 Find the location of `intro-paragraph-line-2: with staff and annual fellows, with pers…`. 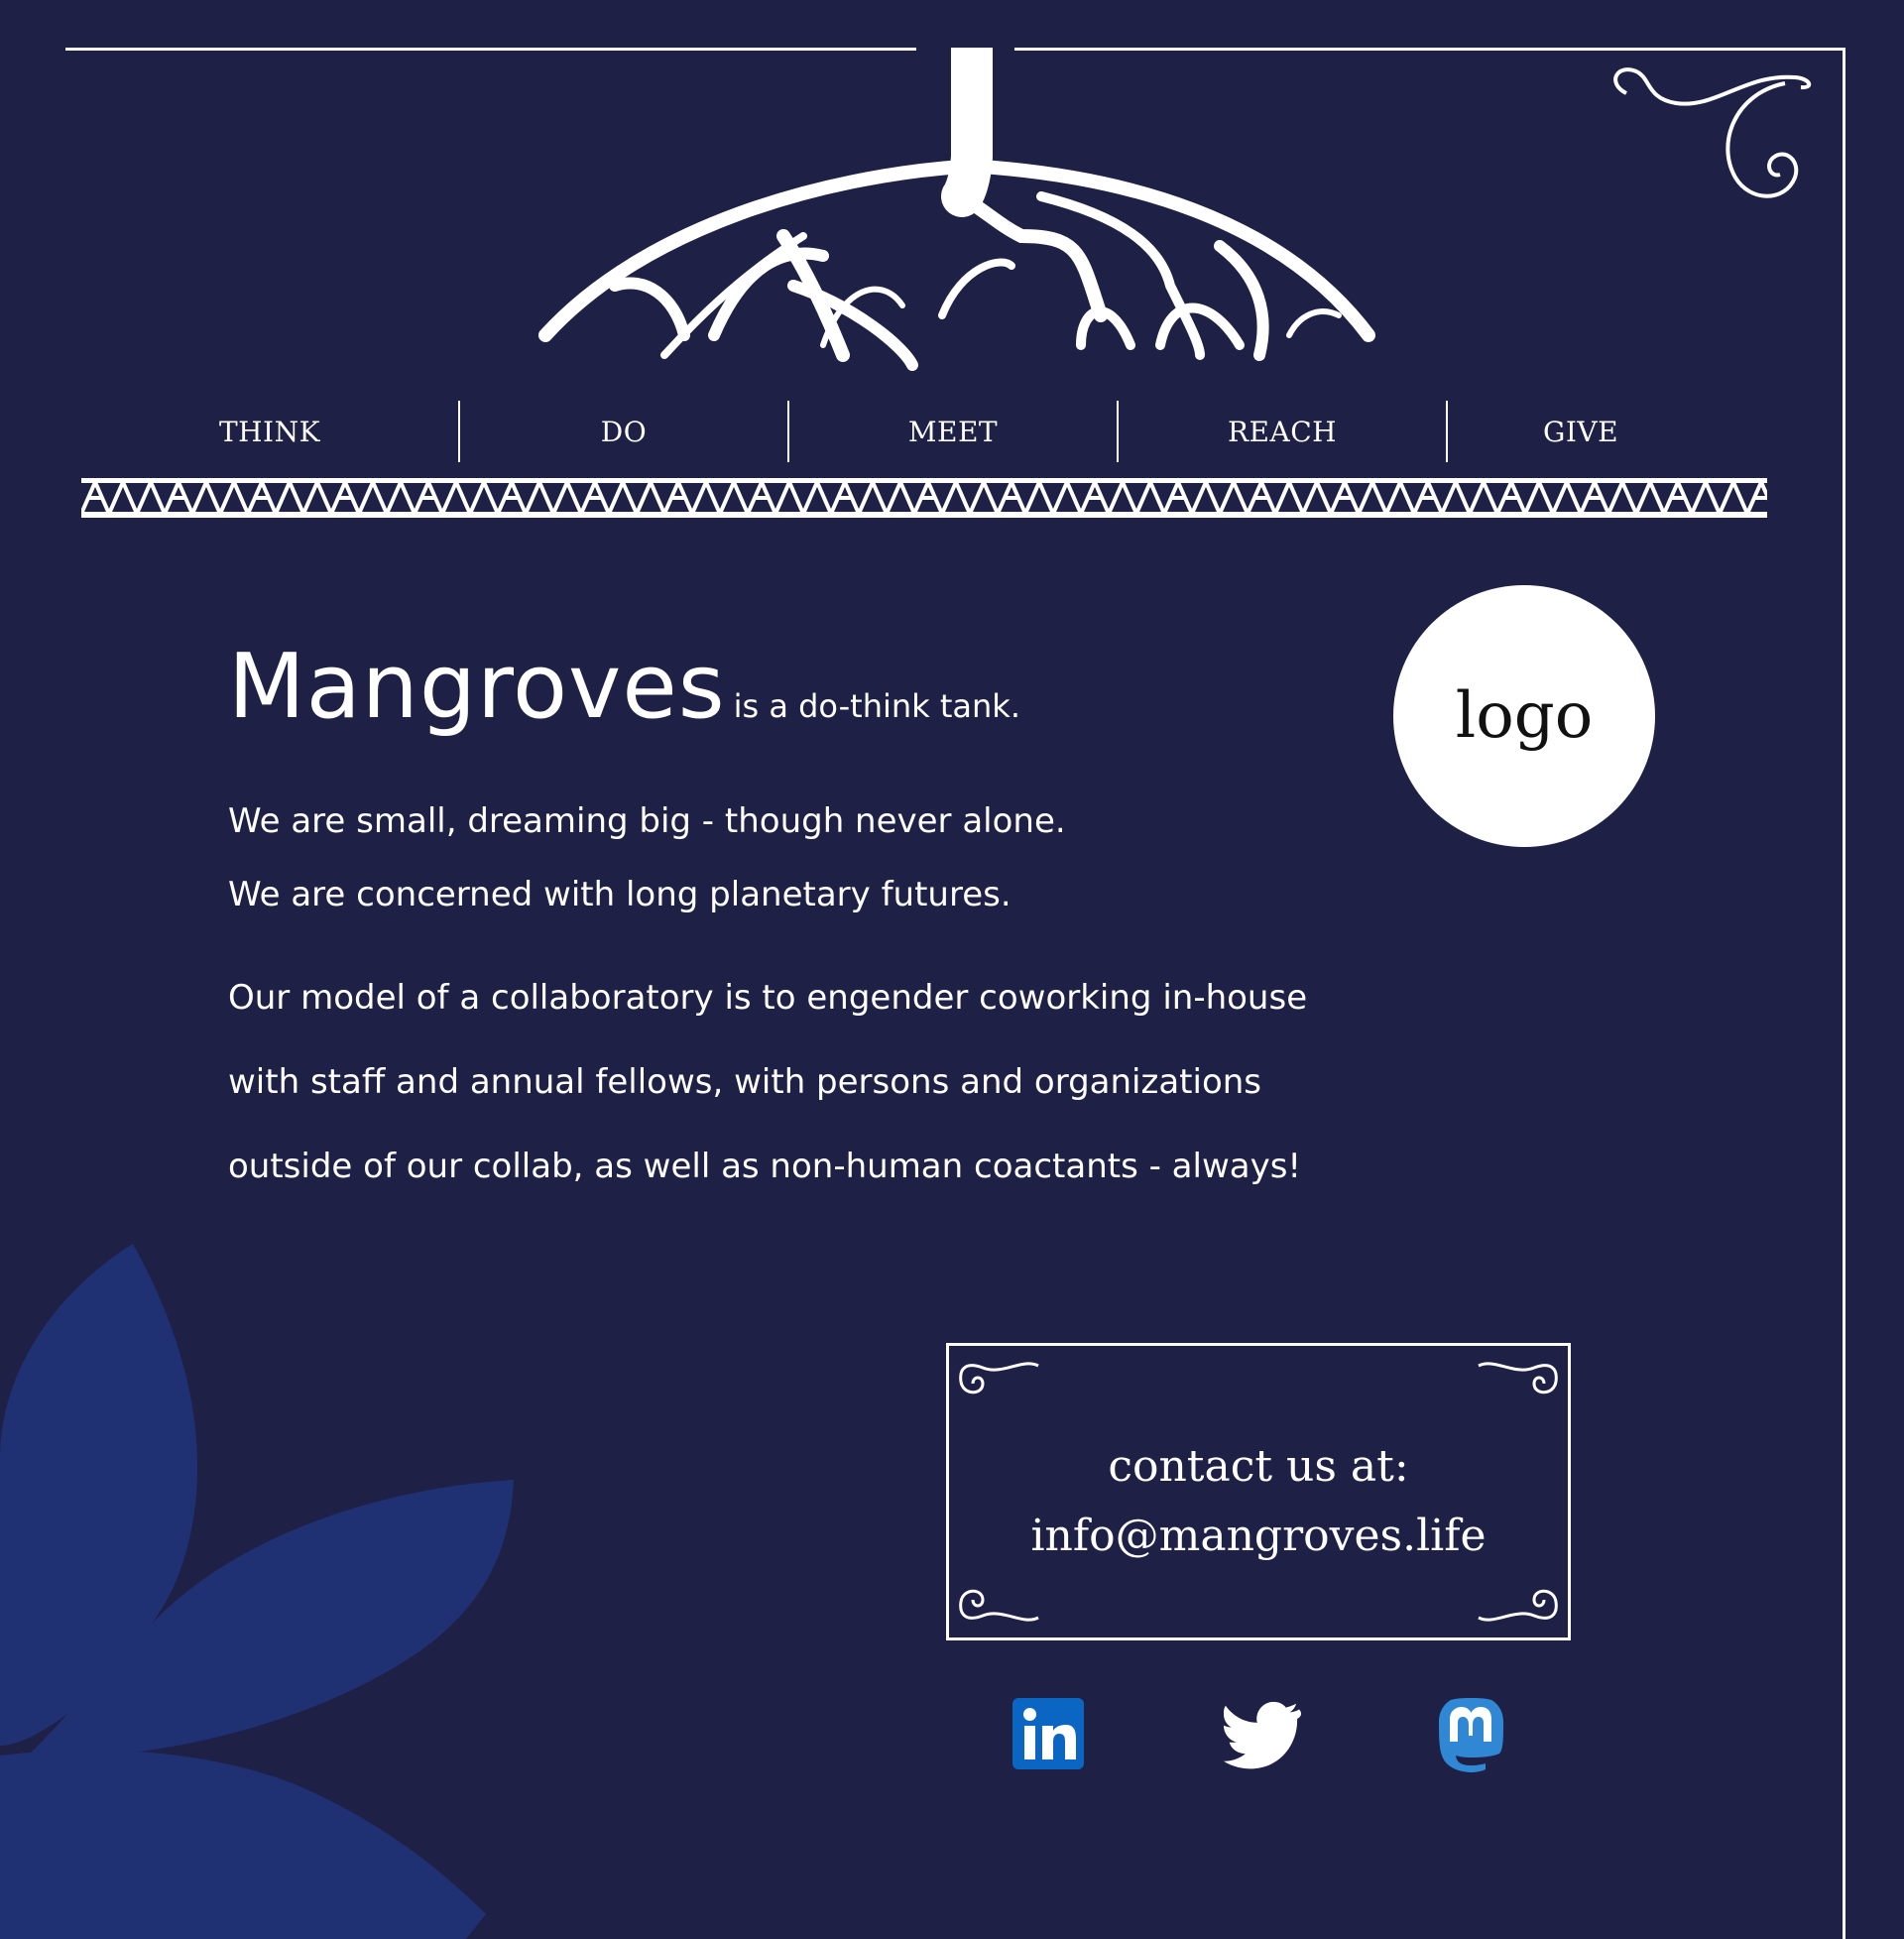

intro-paragraph-line-2: with staff and annual fellows, with pers… is located at coordinates (745, 1082).